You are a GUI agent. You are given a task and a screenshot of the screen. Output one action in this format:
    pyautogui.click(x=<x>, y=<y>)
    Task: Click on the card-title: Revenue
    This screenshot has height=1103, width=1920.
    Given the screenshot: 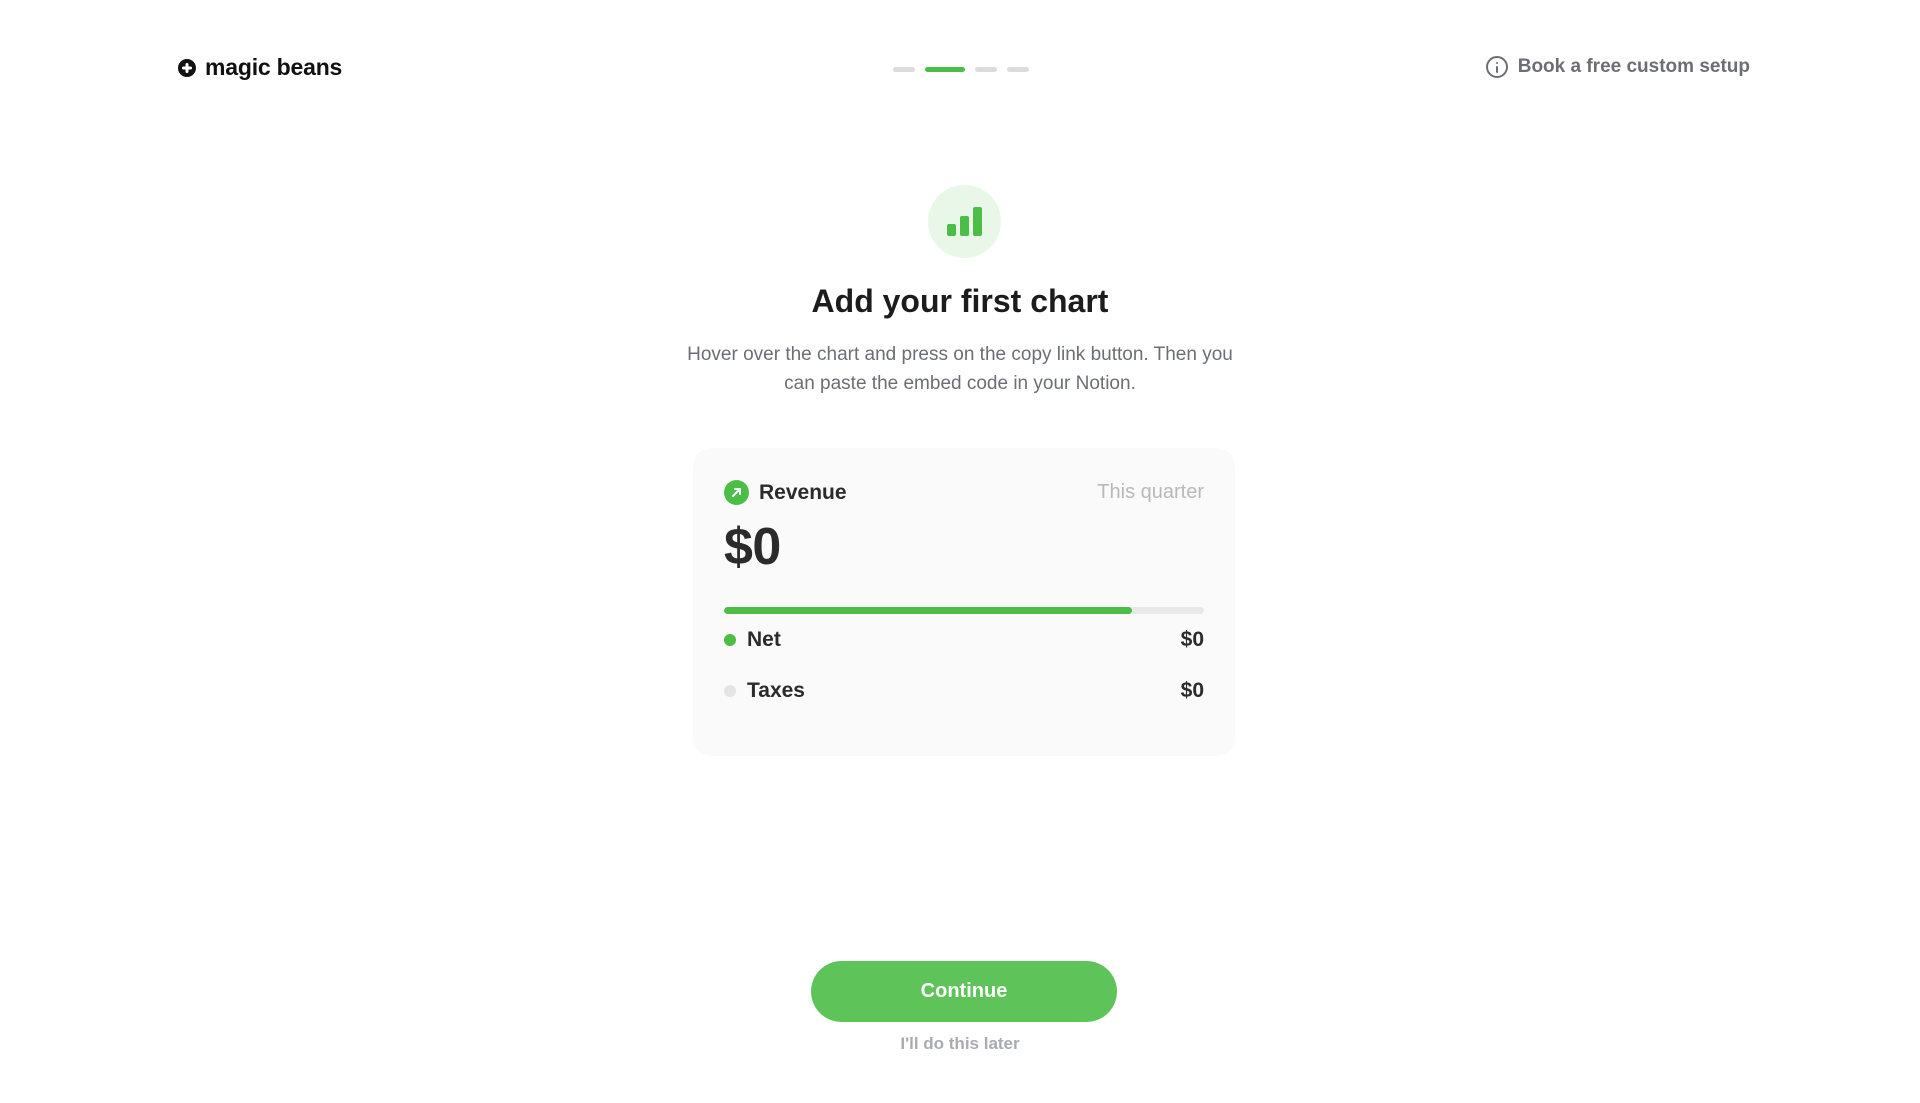 What is the action you would take?
    pyautogui.click(x=803, y=492)
    